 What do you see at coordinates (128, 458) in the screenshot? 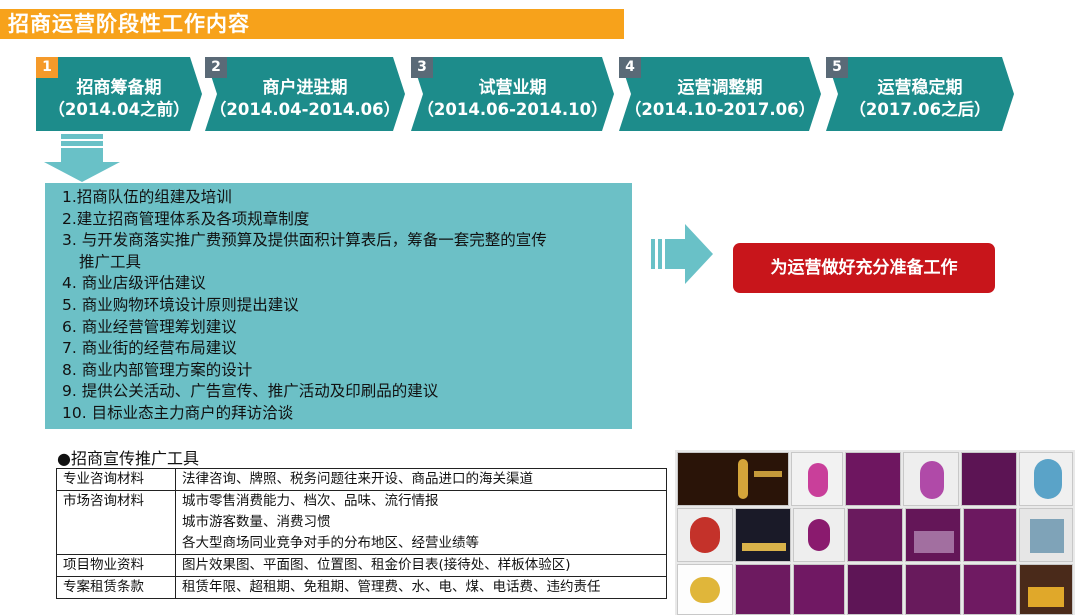
I see `tools-title: ●招商宣传推广工具` at bounding box center [128, 458].